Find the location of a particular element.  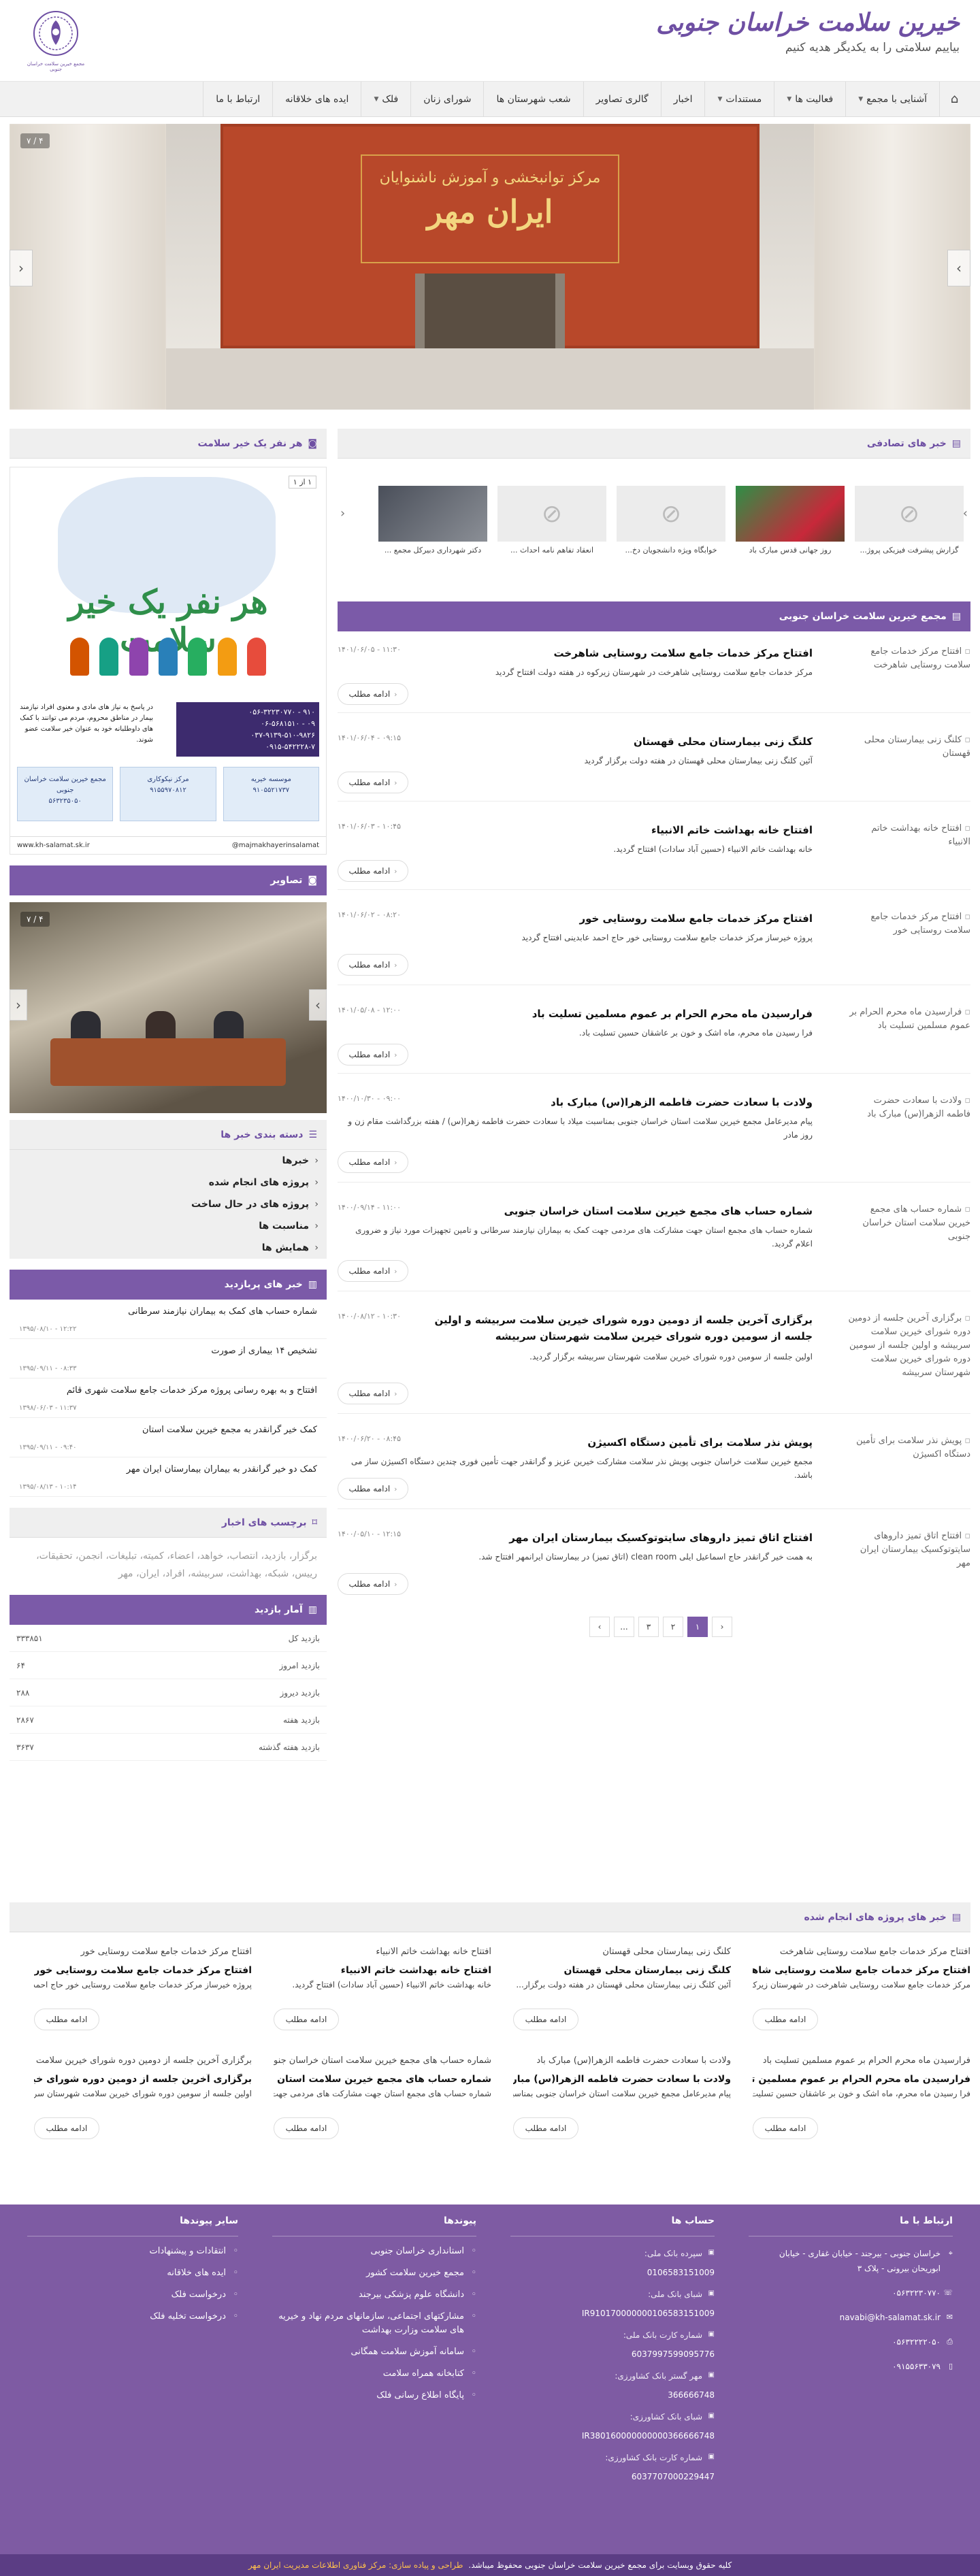

footer-link: سامانه آموزش سلامت همگانی is located at coordinates (374, 2352).